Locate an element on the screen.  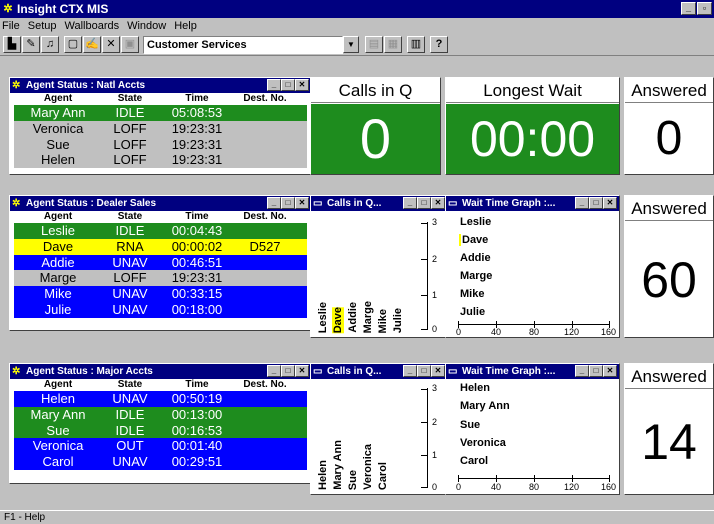
help-icon: ? is located at coordinates (439, 44).